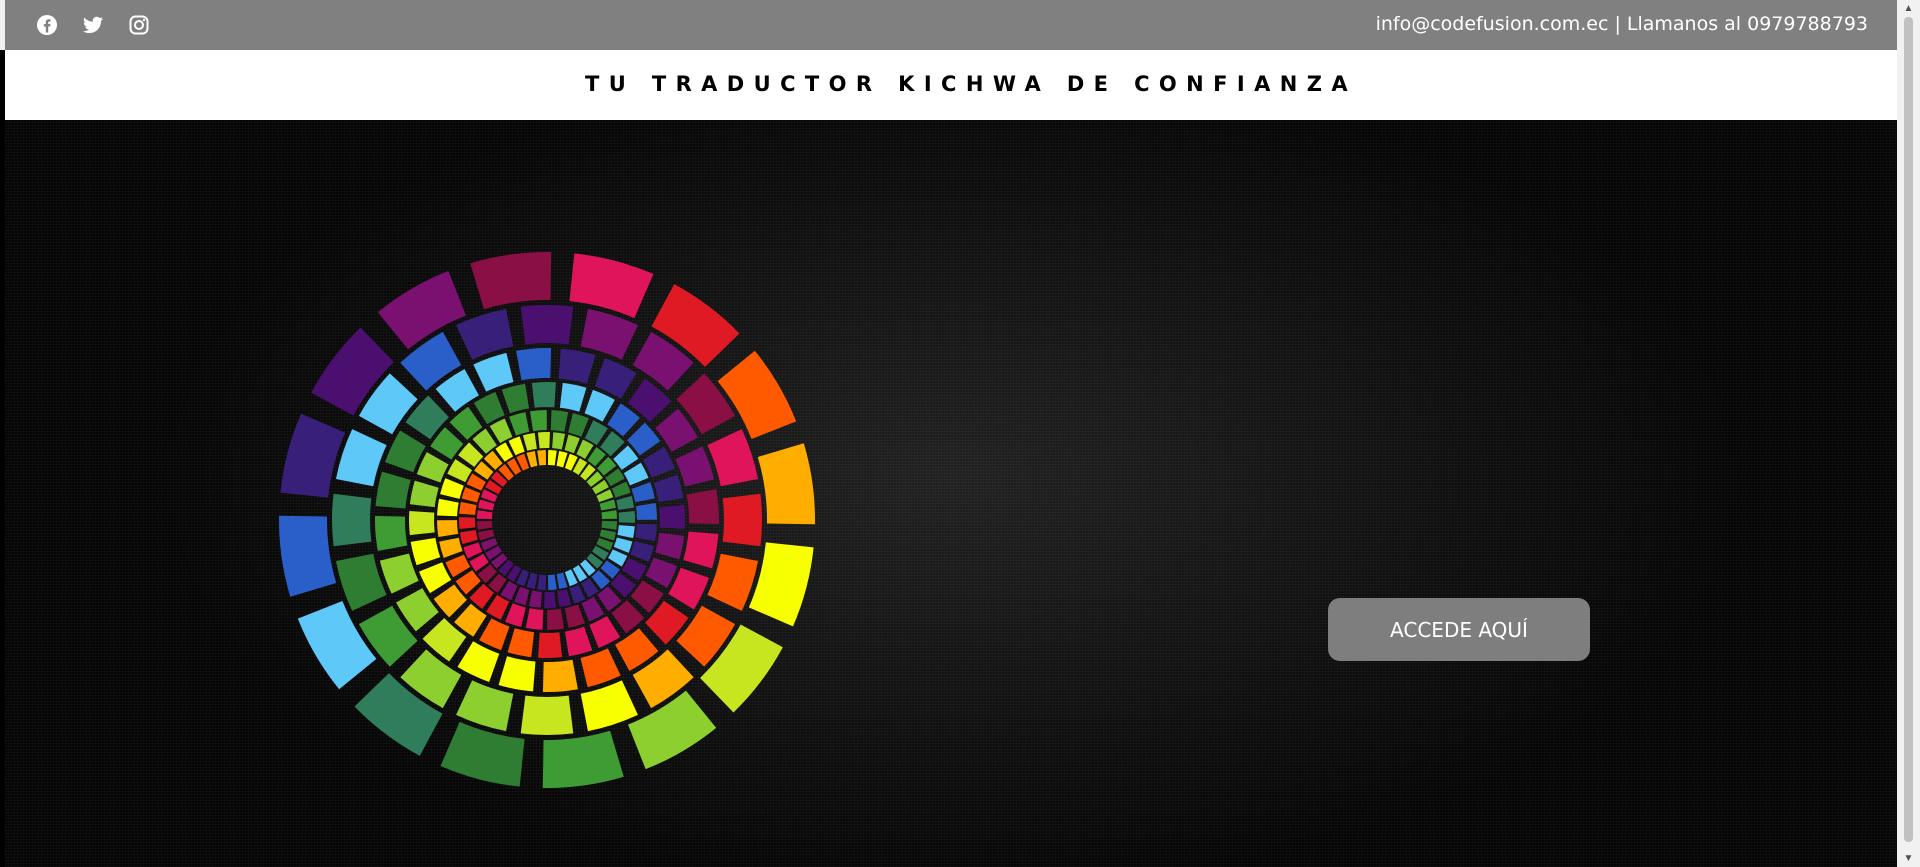  What do you see at coordinates (971, 84) in the screenshot?
I see `page-title: TU TRADUCTOR KICHWA DE CONFIANZA` at bounding box center [971, 84].